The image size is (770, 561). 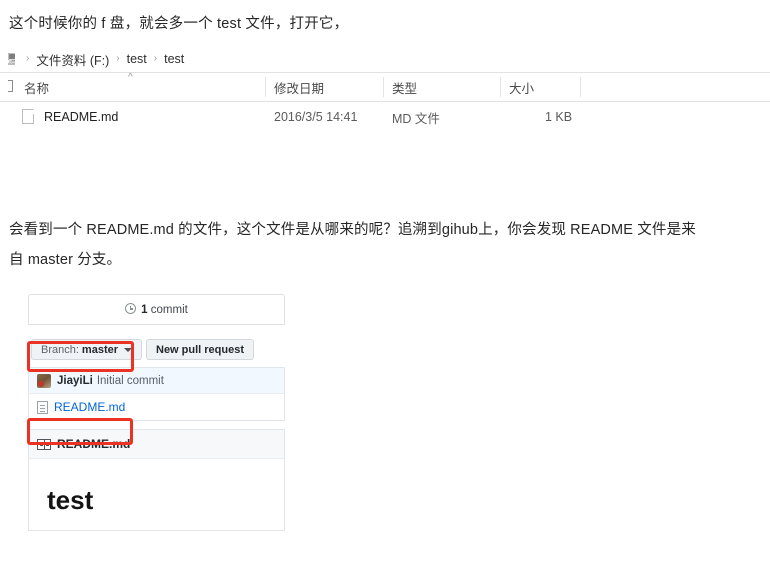 I want to click on commit-count-text: 1 commit, so click(x=156, y=309).